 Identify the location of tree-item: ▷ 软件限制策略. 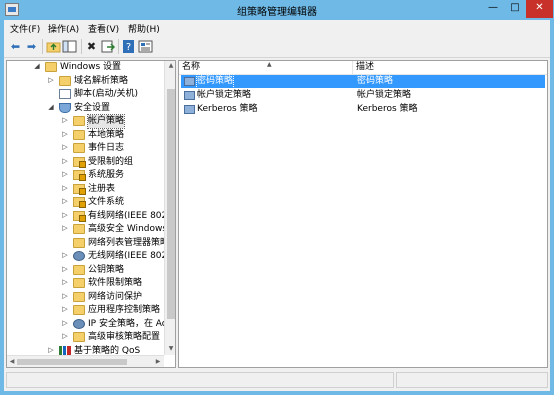
(87, 283).